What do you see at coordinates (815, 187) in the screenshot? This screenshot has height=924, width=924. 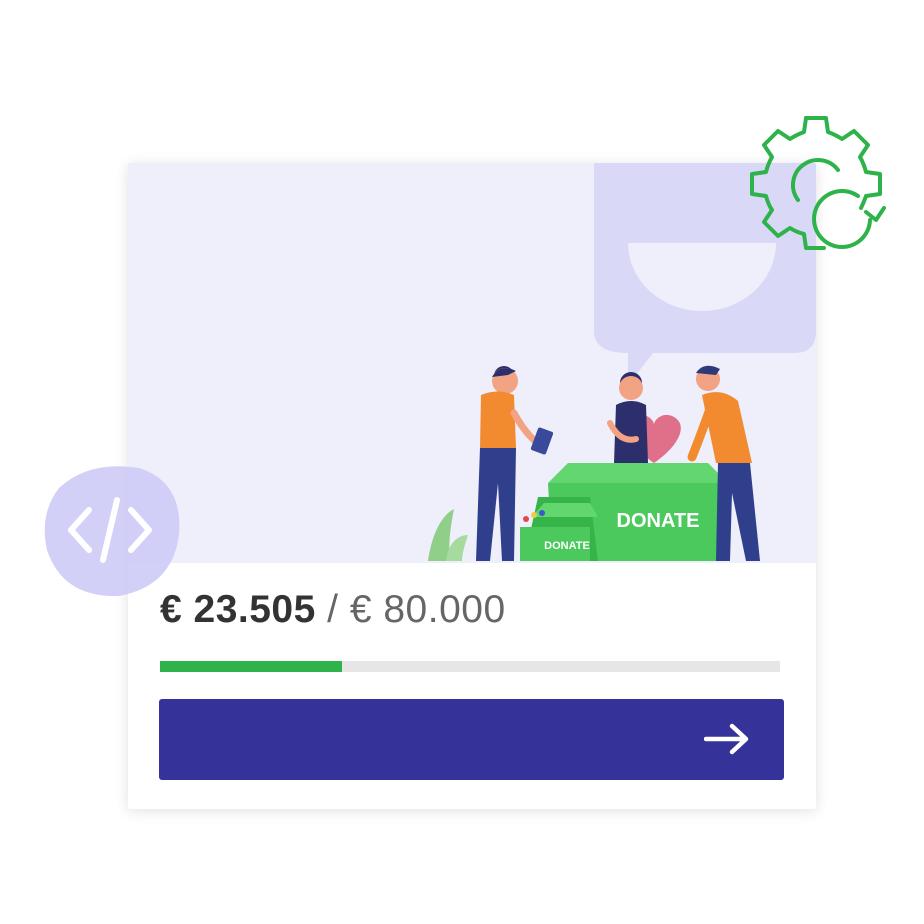 I see `gear-refresh-icon` at bounding box center [815, 187].